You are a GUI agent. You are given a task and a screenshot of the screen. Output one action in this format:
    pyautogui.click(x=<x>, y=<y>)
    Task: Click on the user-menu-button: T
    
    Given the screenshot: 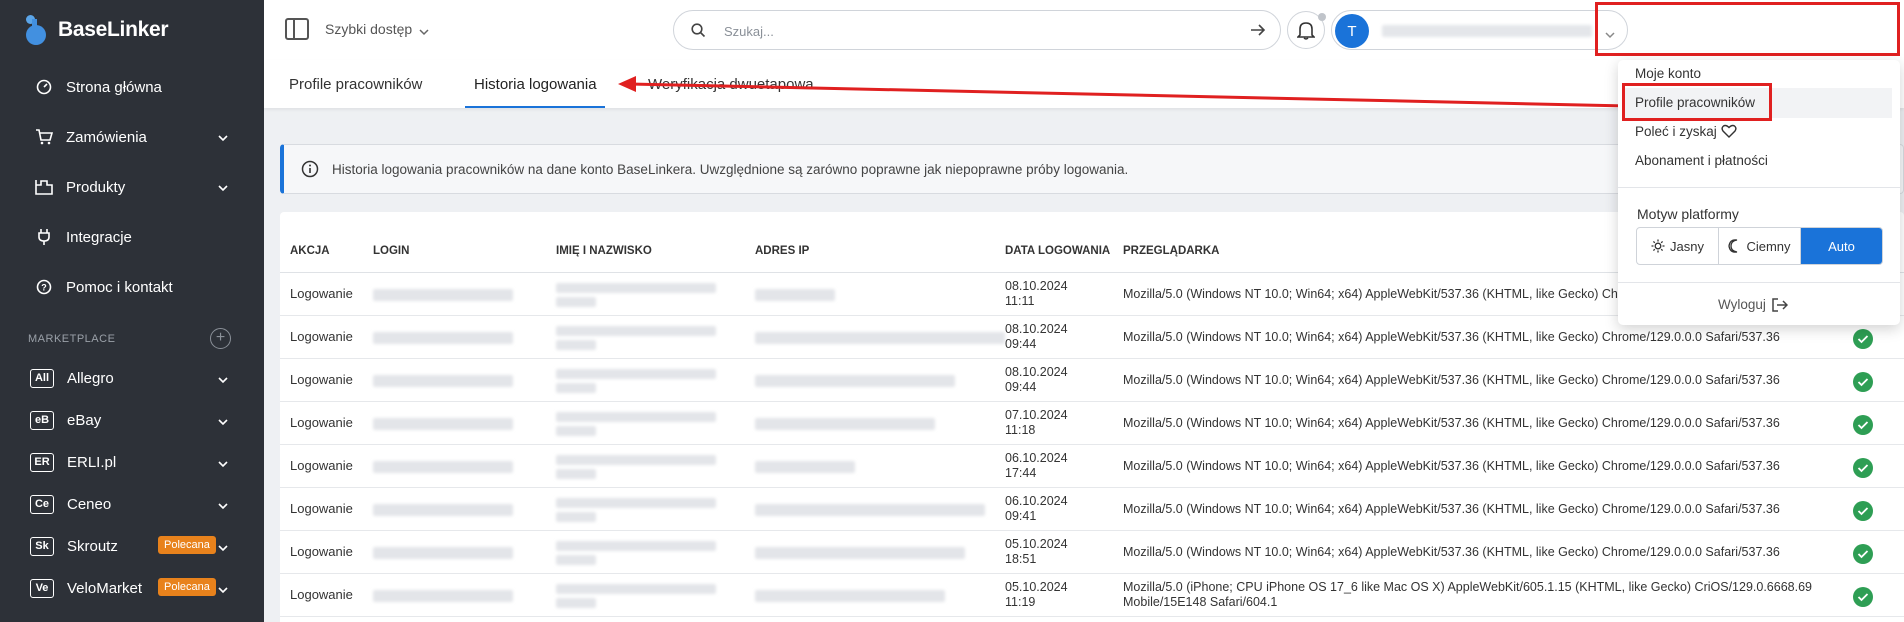 What is the action you would take?
    pyautogui.click(x=1479, y=30)
    